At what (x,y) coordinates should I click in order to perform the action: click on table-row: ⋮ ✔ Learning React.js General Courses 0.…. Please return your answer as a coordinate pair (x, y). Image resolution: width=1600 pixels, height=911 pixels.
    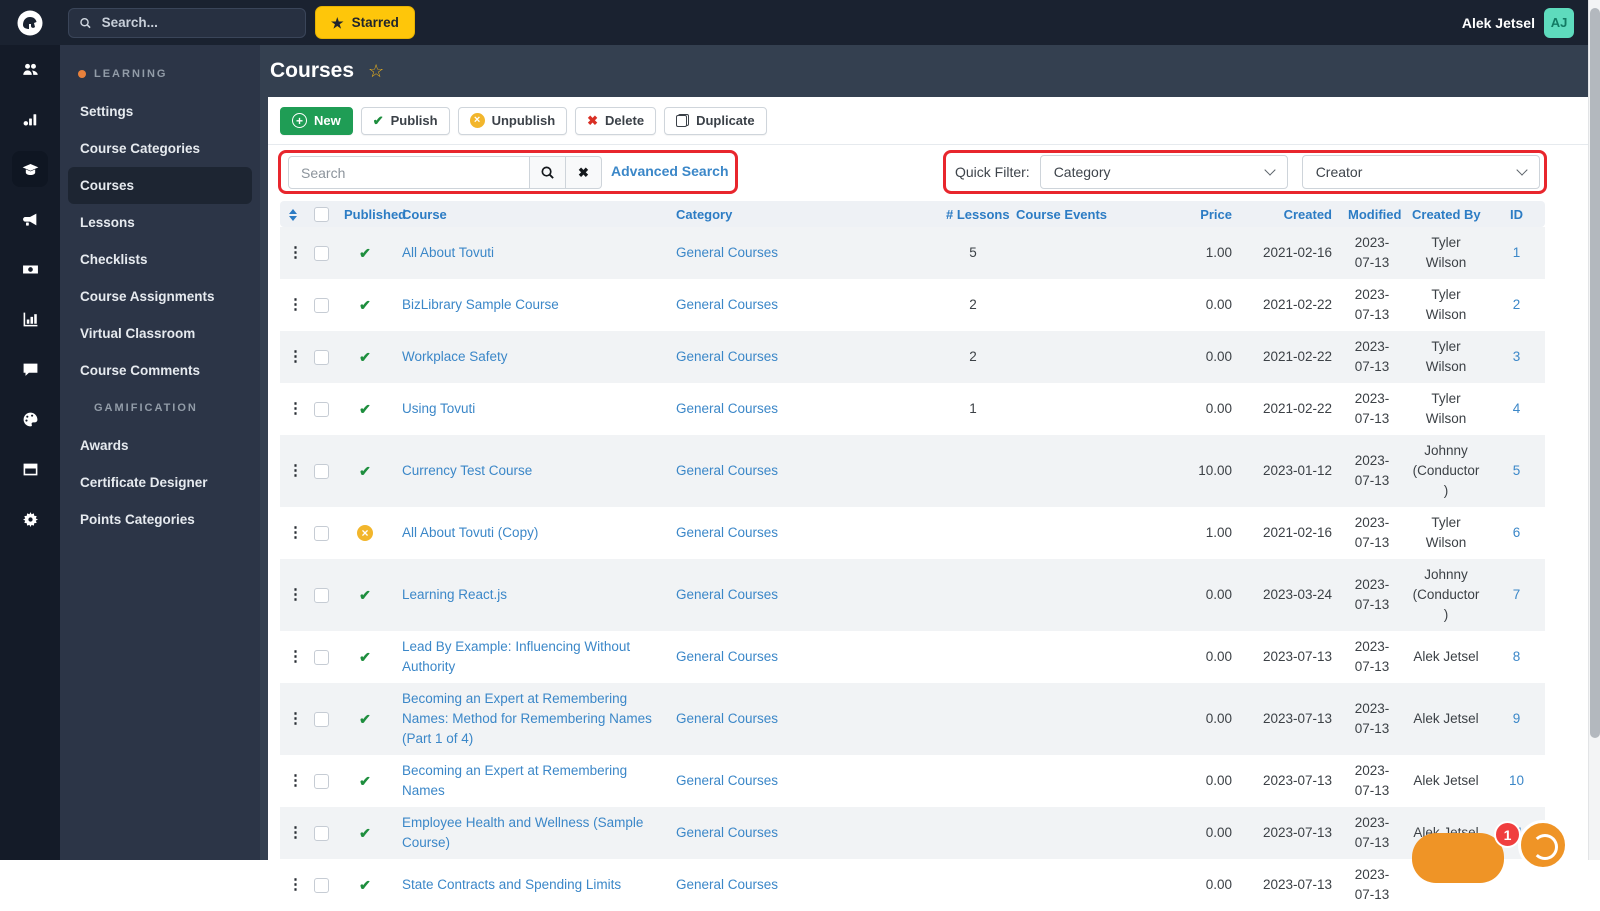
    Looking at the image, I should click on (912, 595).